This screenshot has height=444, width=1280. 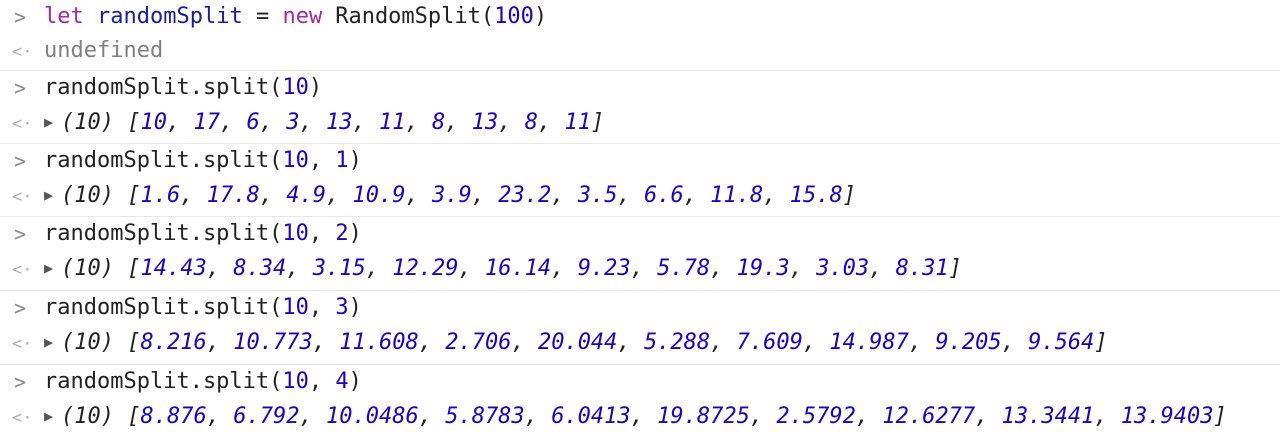 I want to click on array-item-value: 20.044, so click(x=577, y=342).